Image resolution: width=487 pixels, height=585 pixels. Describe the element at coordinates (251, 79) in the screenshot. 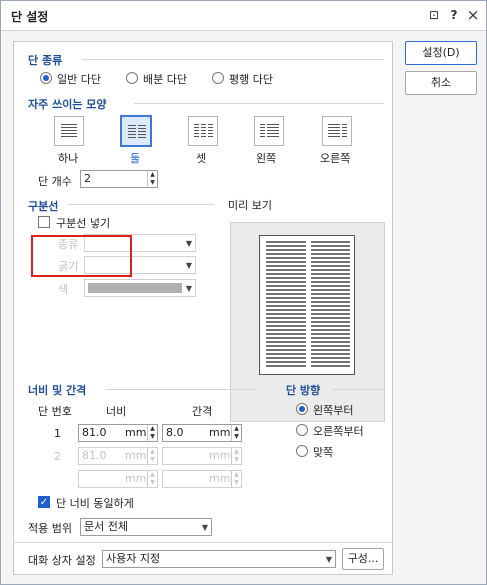

I see `radio-parallel-label: 평행 다단` at that location.